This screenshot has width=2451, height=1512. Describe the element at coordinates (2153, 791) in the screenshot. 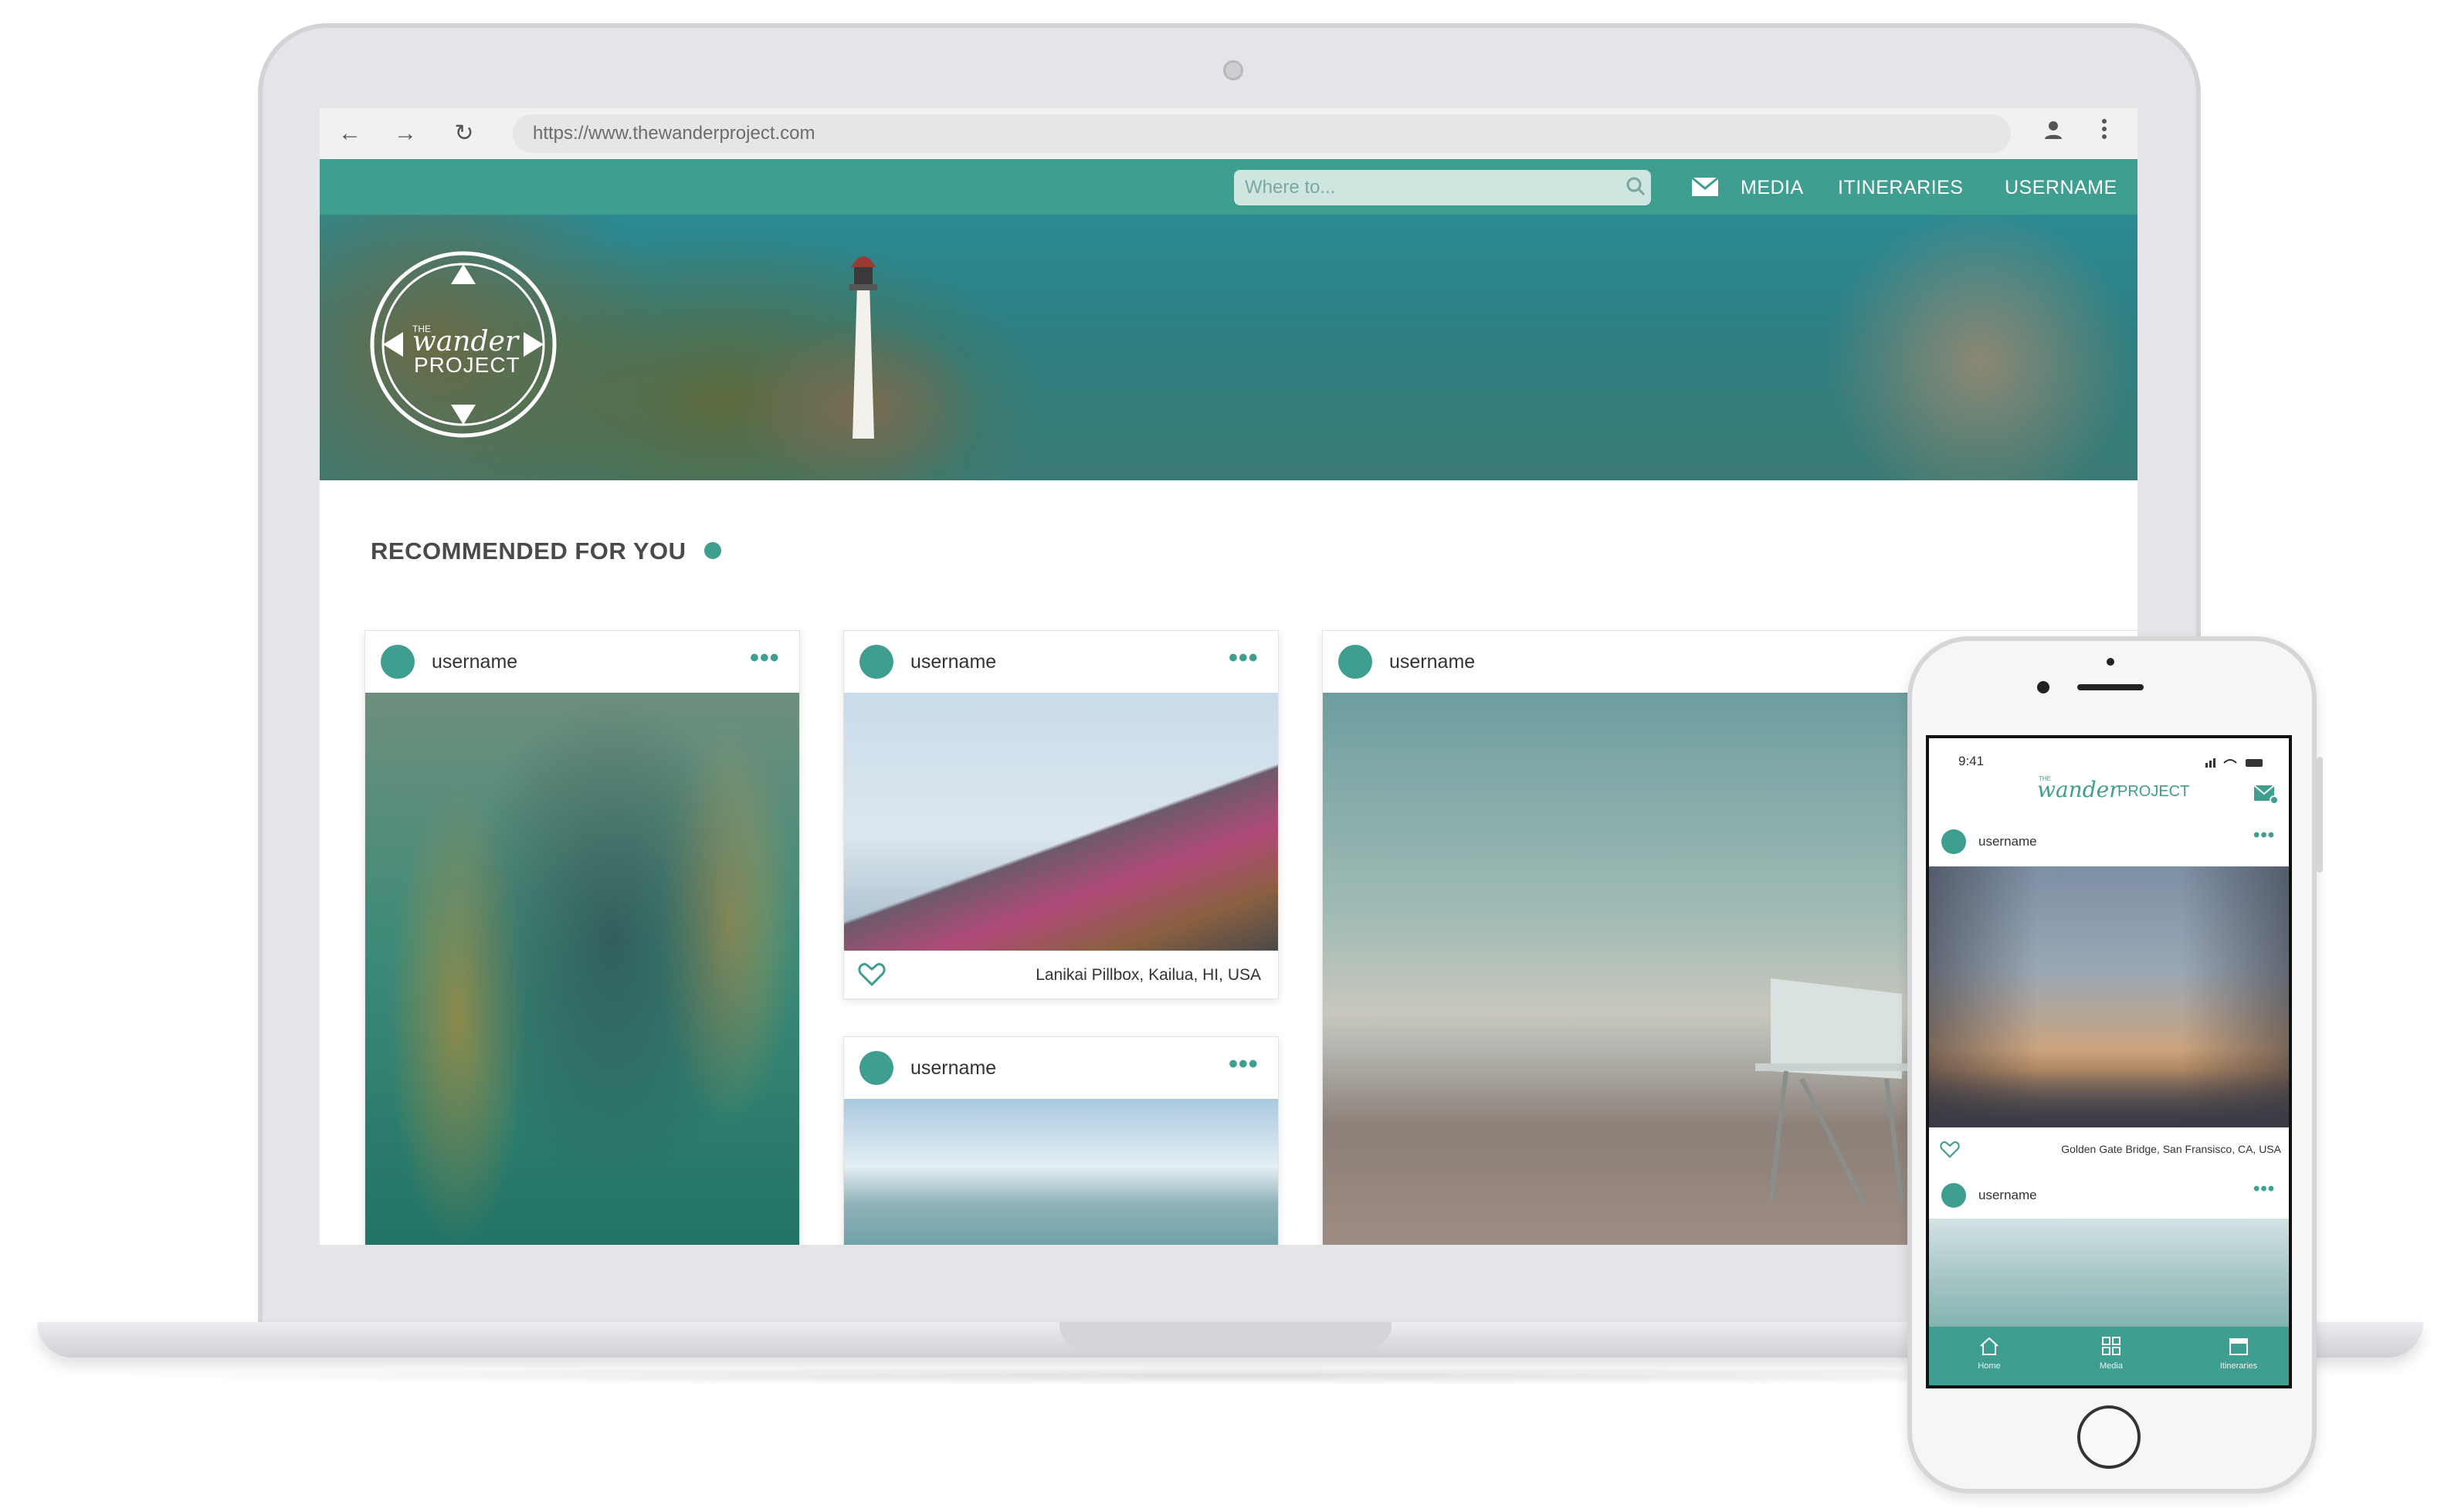

I see `phone-logo-project: PROJECT` at that location.